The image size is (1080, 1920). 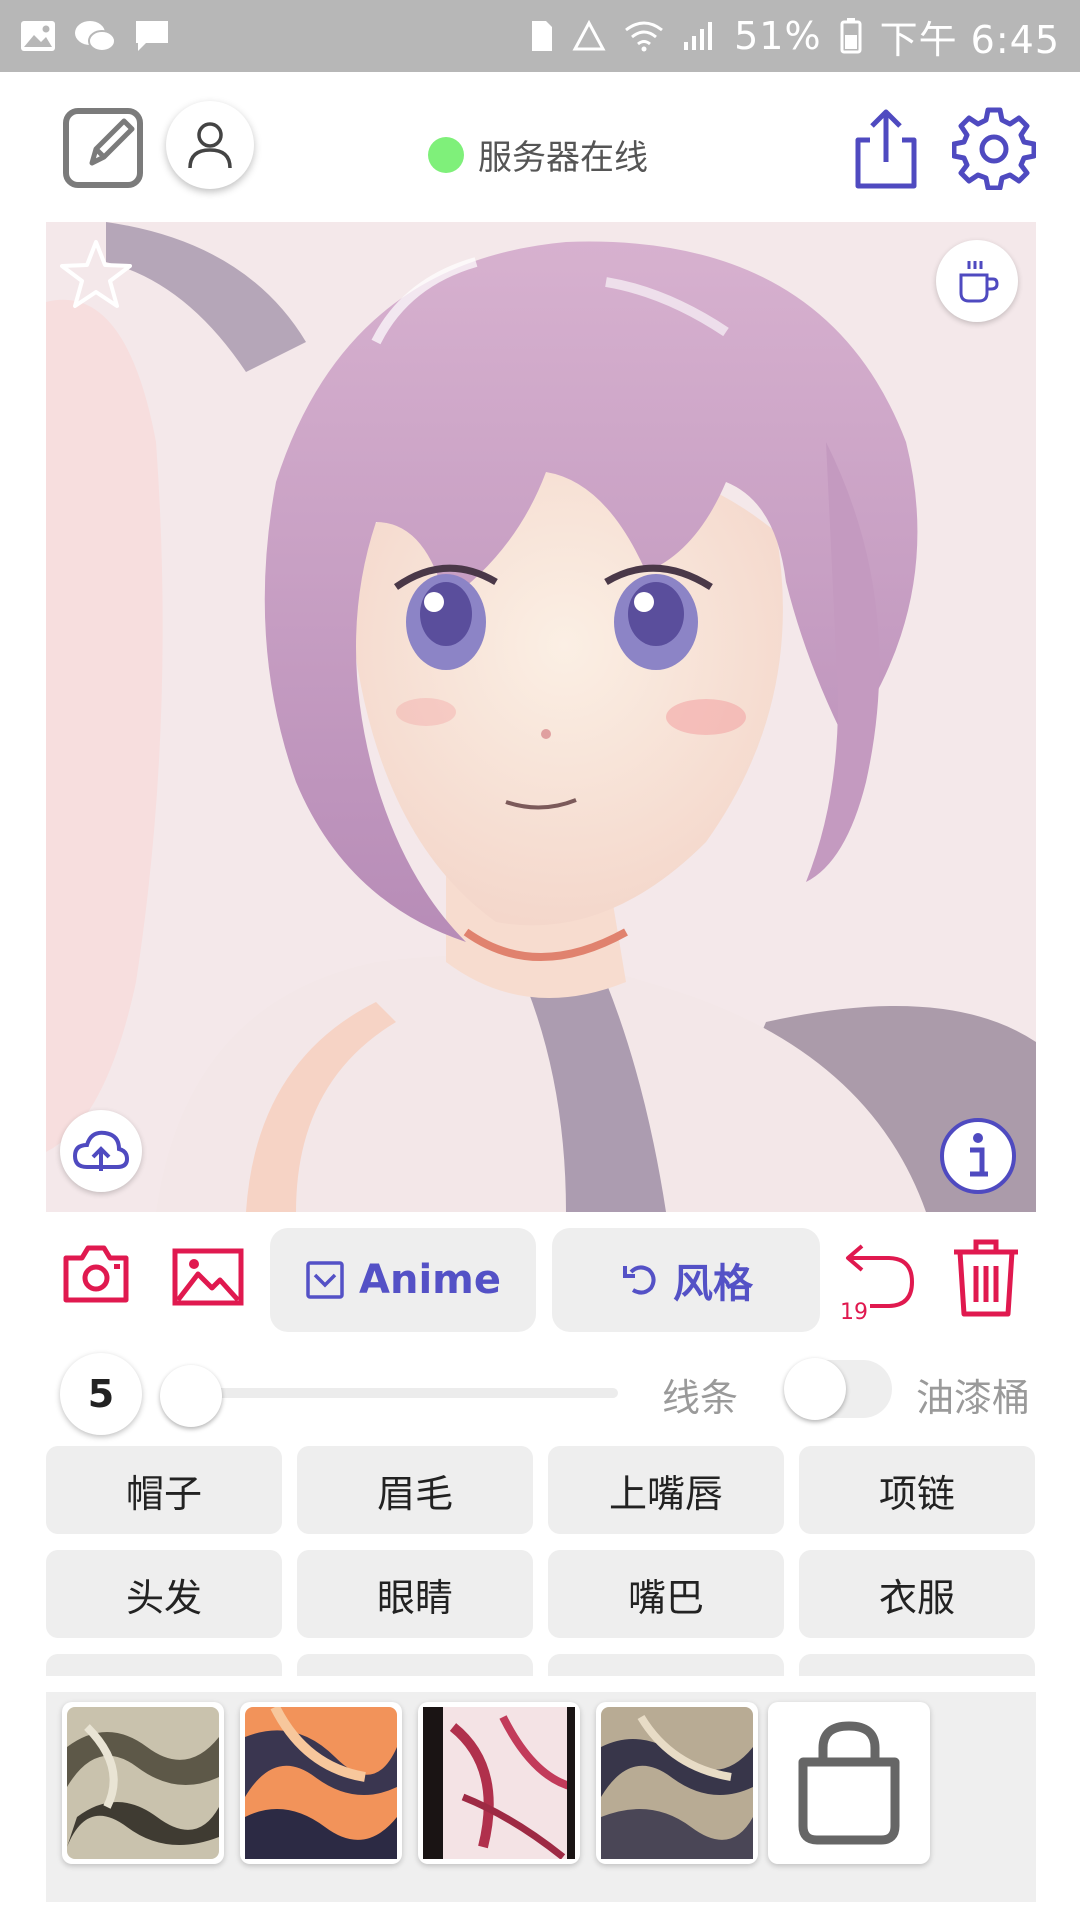 I want to click on refresh-icon, so click(x=639, y=1280).